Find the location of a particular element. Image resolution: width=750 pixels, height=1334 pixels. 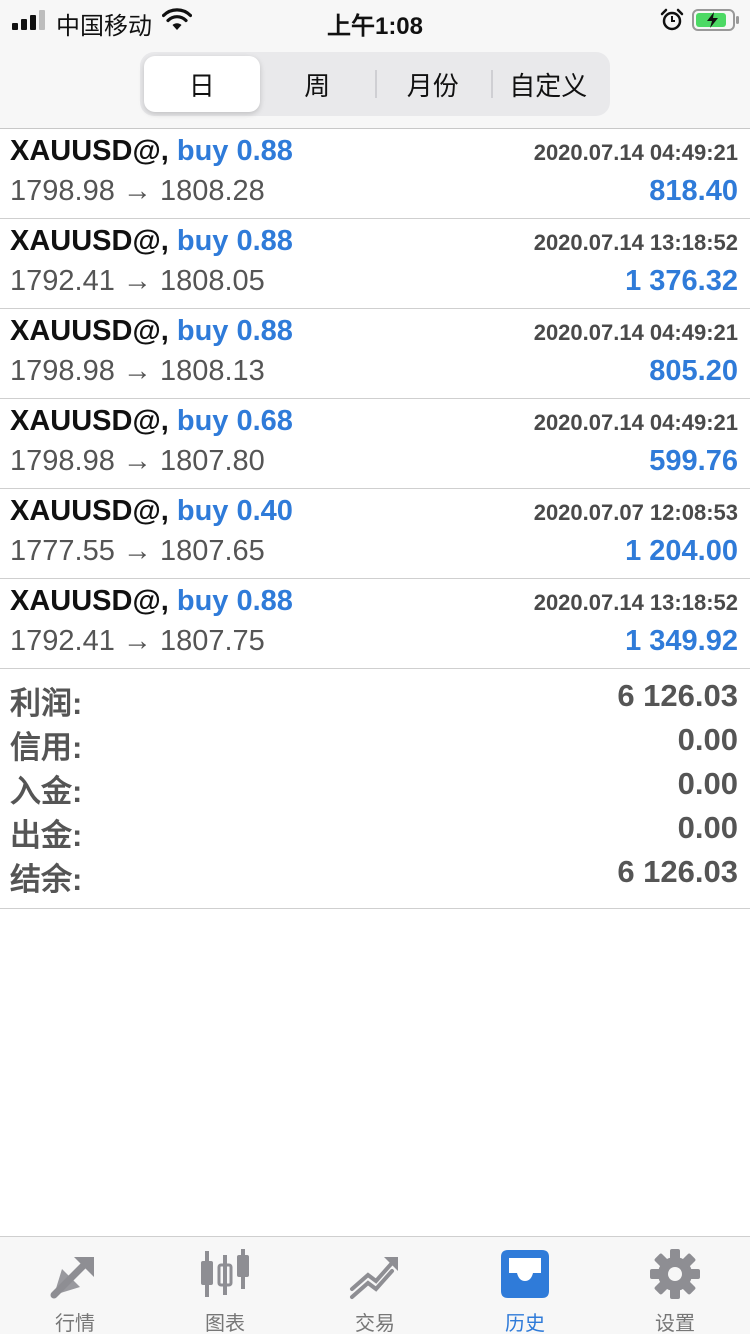

tab-trade: 交易 is located at coordinates (375, 1285).